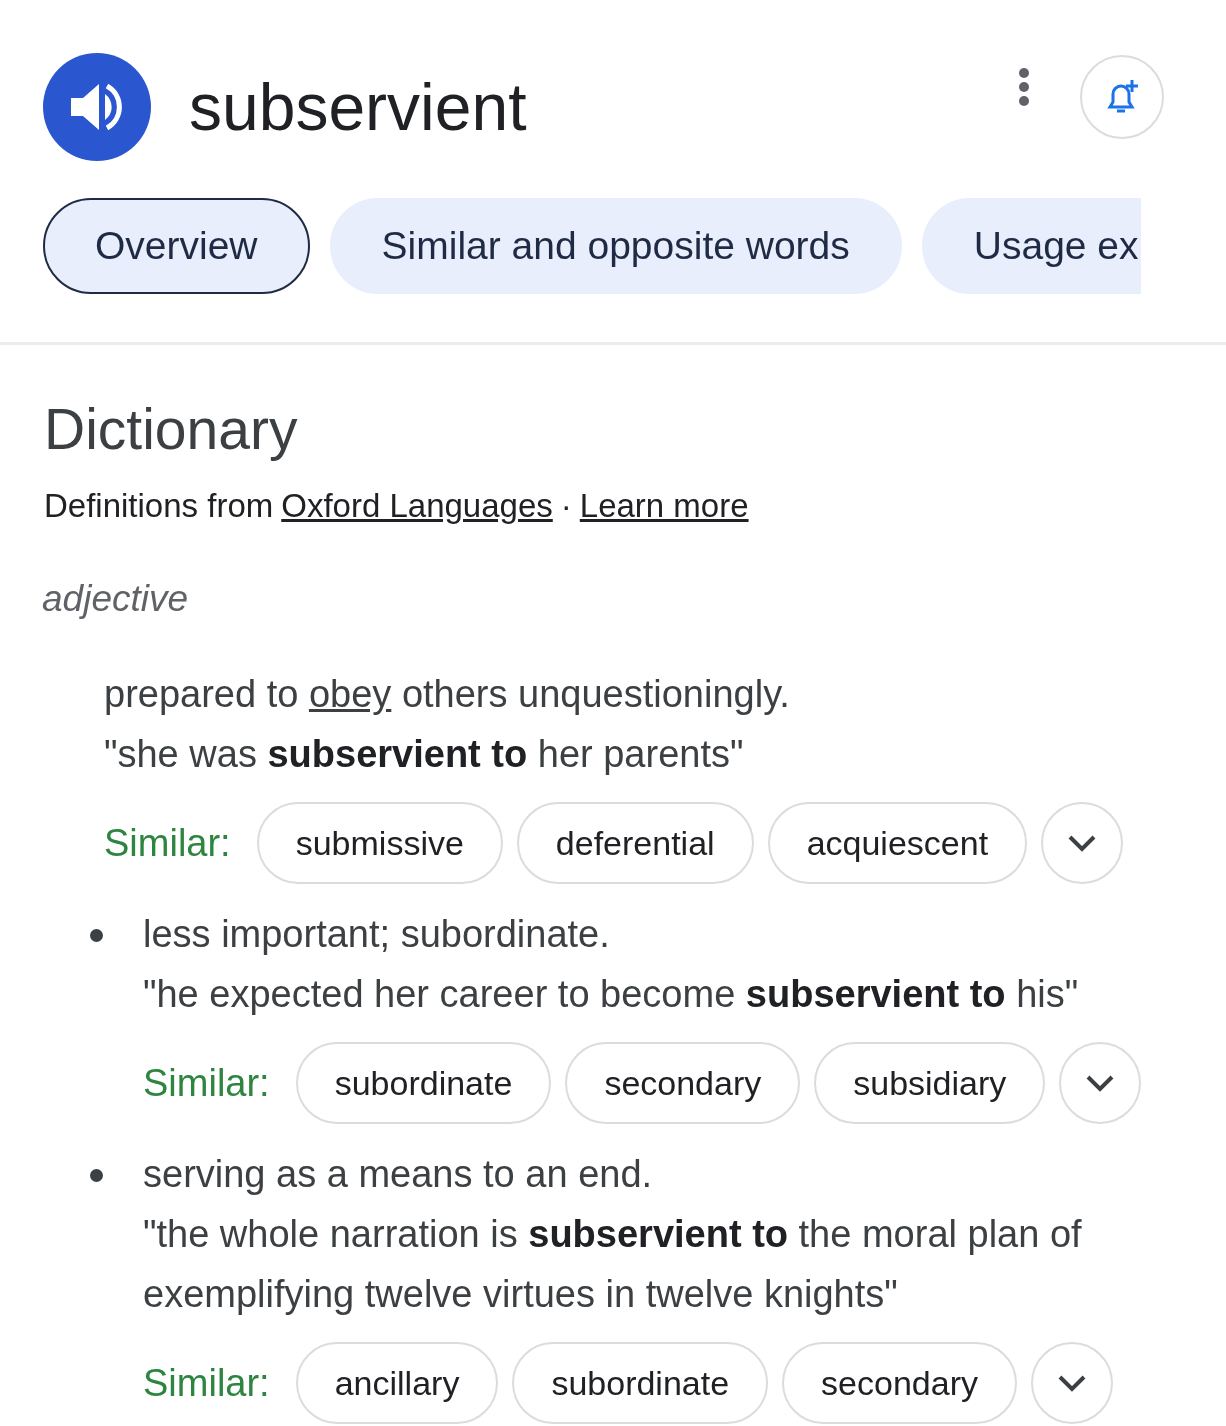  Describe the element at coordinates (615, 246) in the screenshot. I see `tab: Similar and opposite words` at that location.